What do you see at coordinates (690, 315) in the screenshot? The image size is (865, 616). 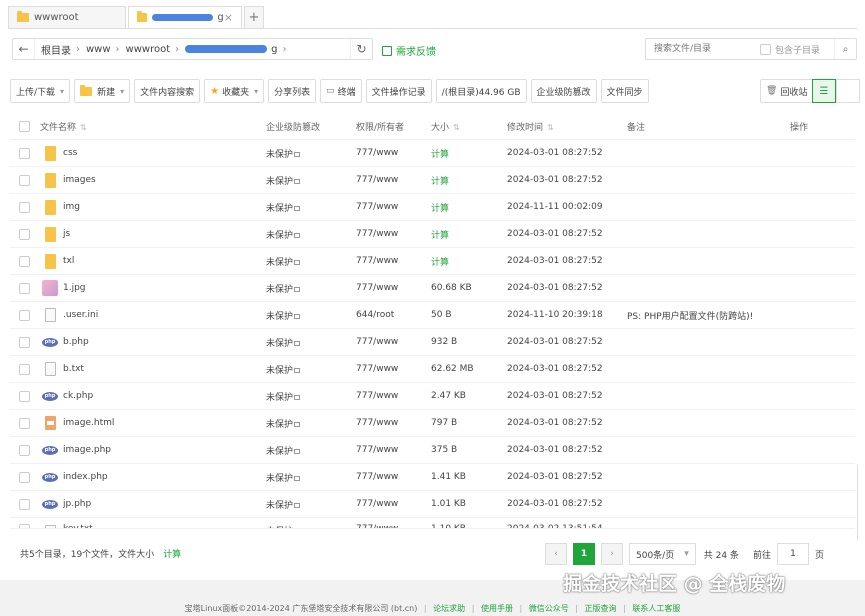 I see `file-note: PS: PHP用户配置文件(防跨站)!` at bounding box center [690, 315].